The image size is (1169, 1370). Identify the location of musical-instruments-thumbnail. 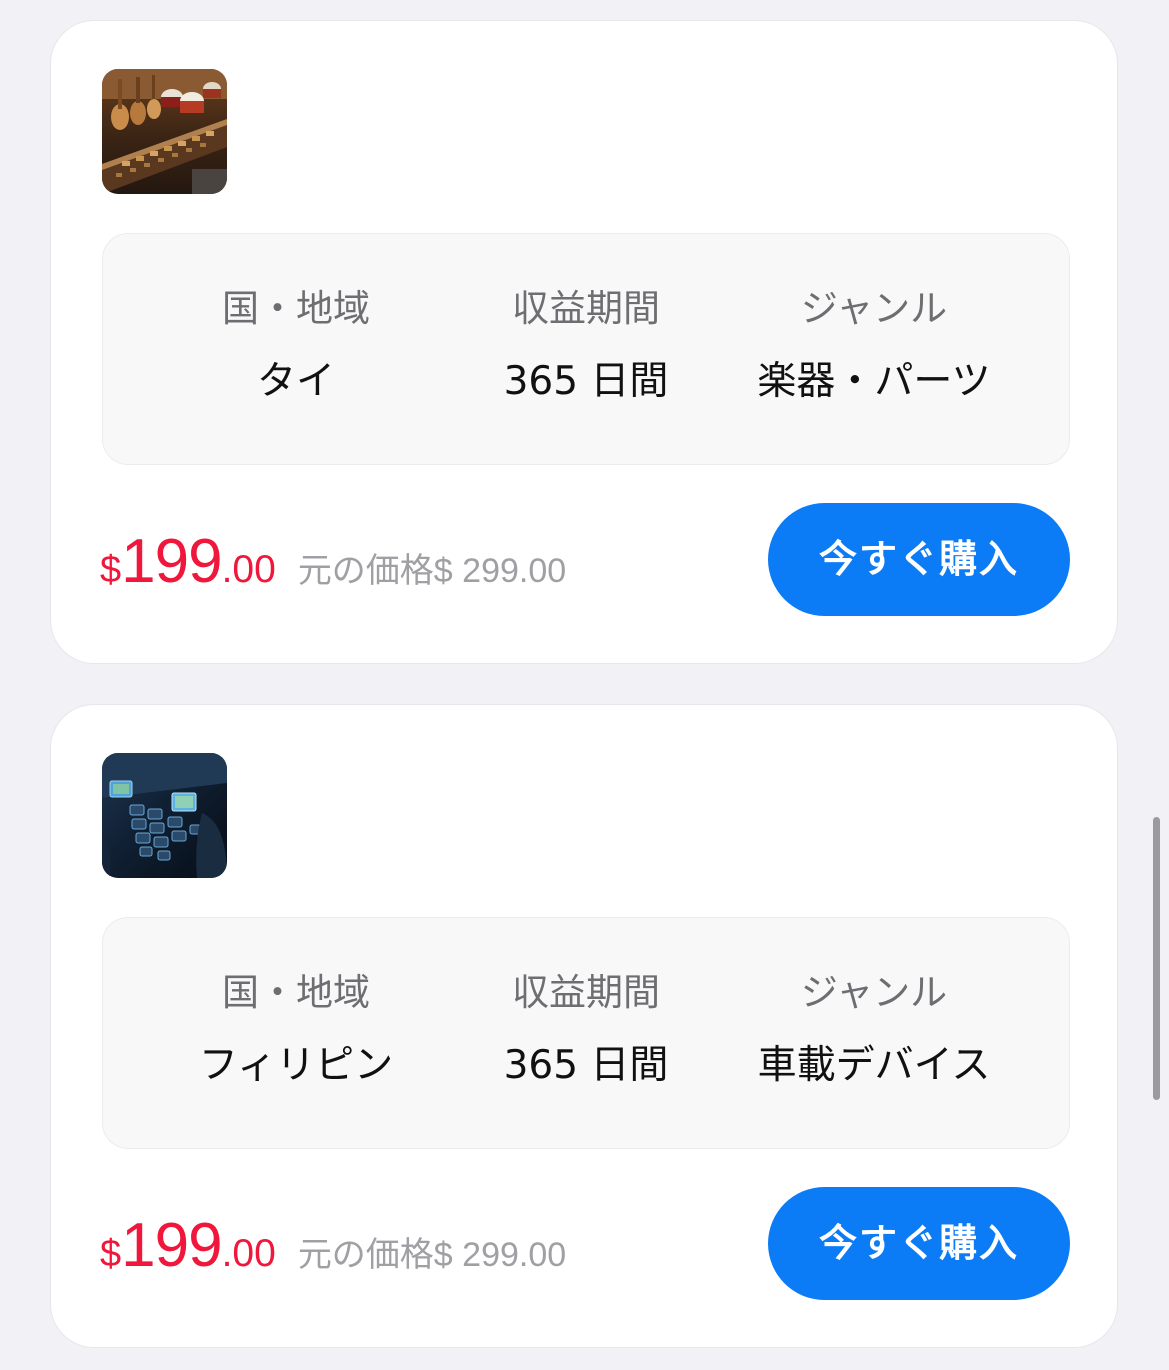
(164, 131).